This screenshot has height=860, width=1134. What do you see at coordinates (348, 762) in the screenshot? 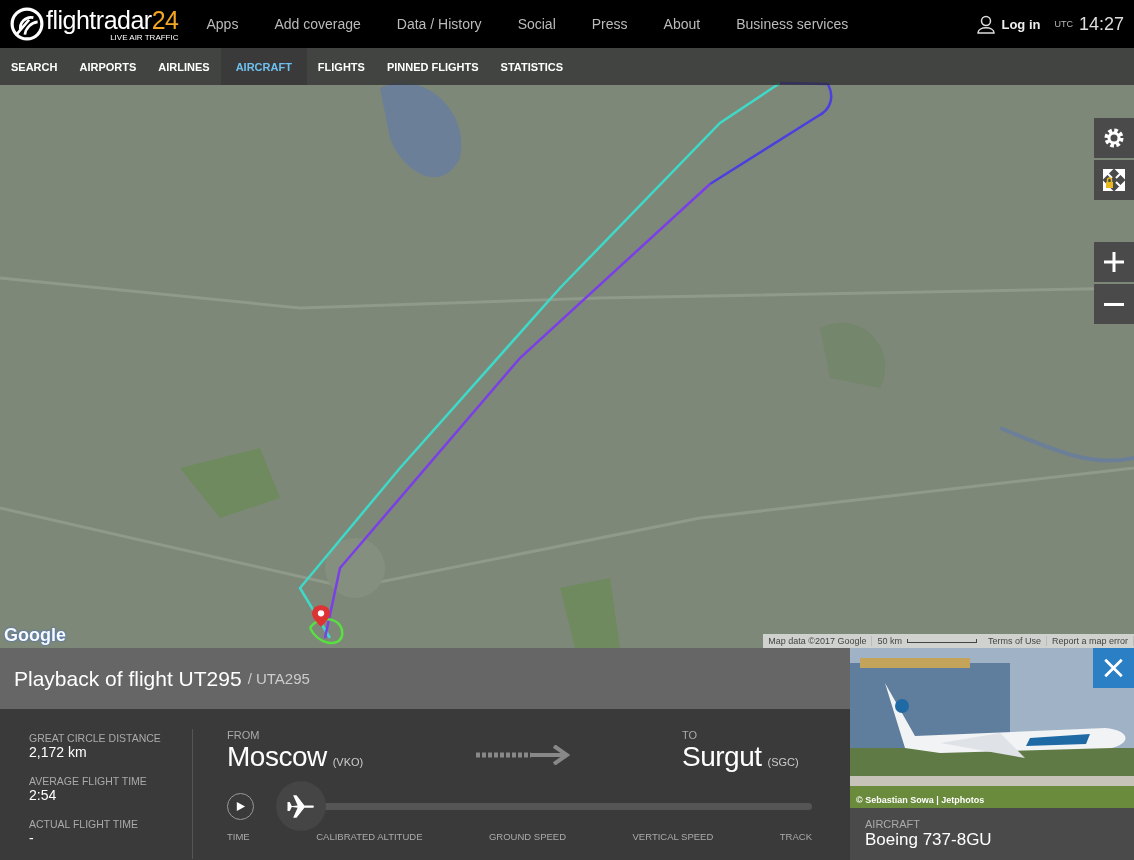
I see `airport-code: (VKO)` at bounding box center [348, 762].